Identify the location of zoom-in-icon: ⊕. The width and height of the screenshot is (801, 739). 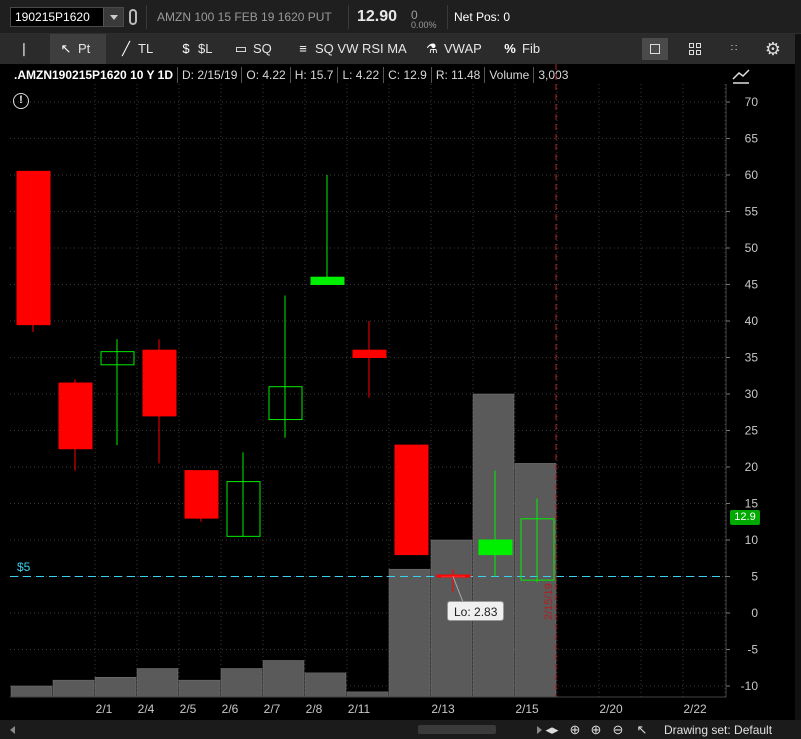
(596, 729).